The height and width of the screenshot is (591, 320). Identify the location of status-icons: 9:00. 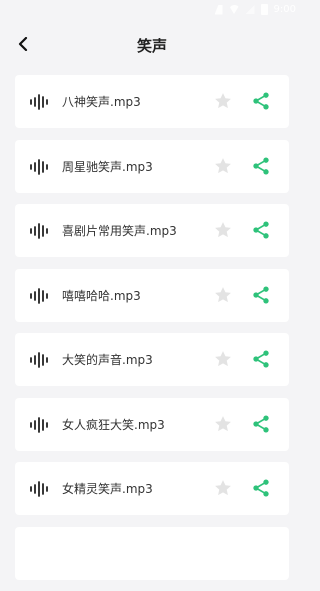
(255, 9).